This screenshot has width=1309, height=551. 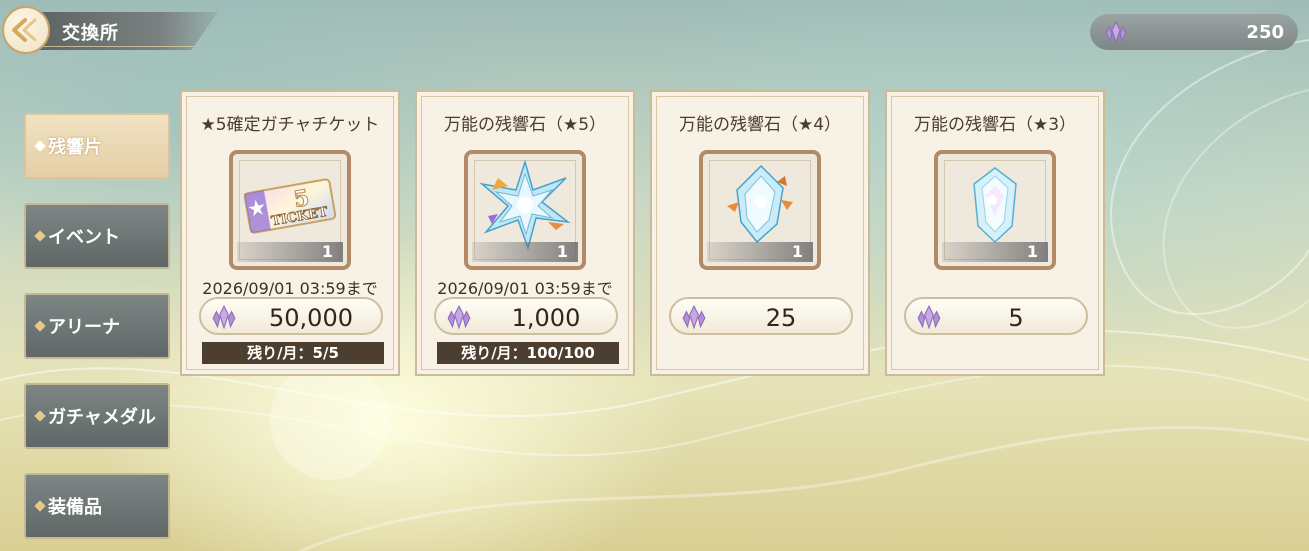 I want to click on sidebar-item-zankyohen: 残響片, so click(x=97, y=146).